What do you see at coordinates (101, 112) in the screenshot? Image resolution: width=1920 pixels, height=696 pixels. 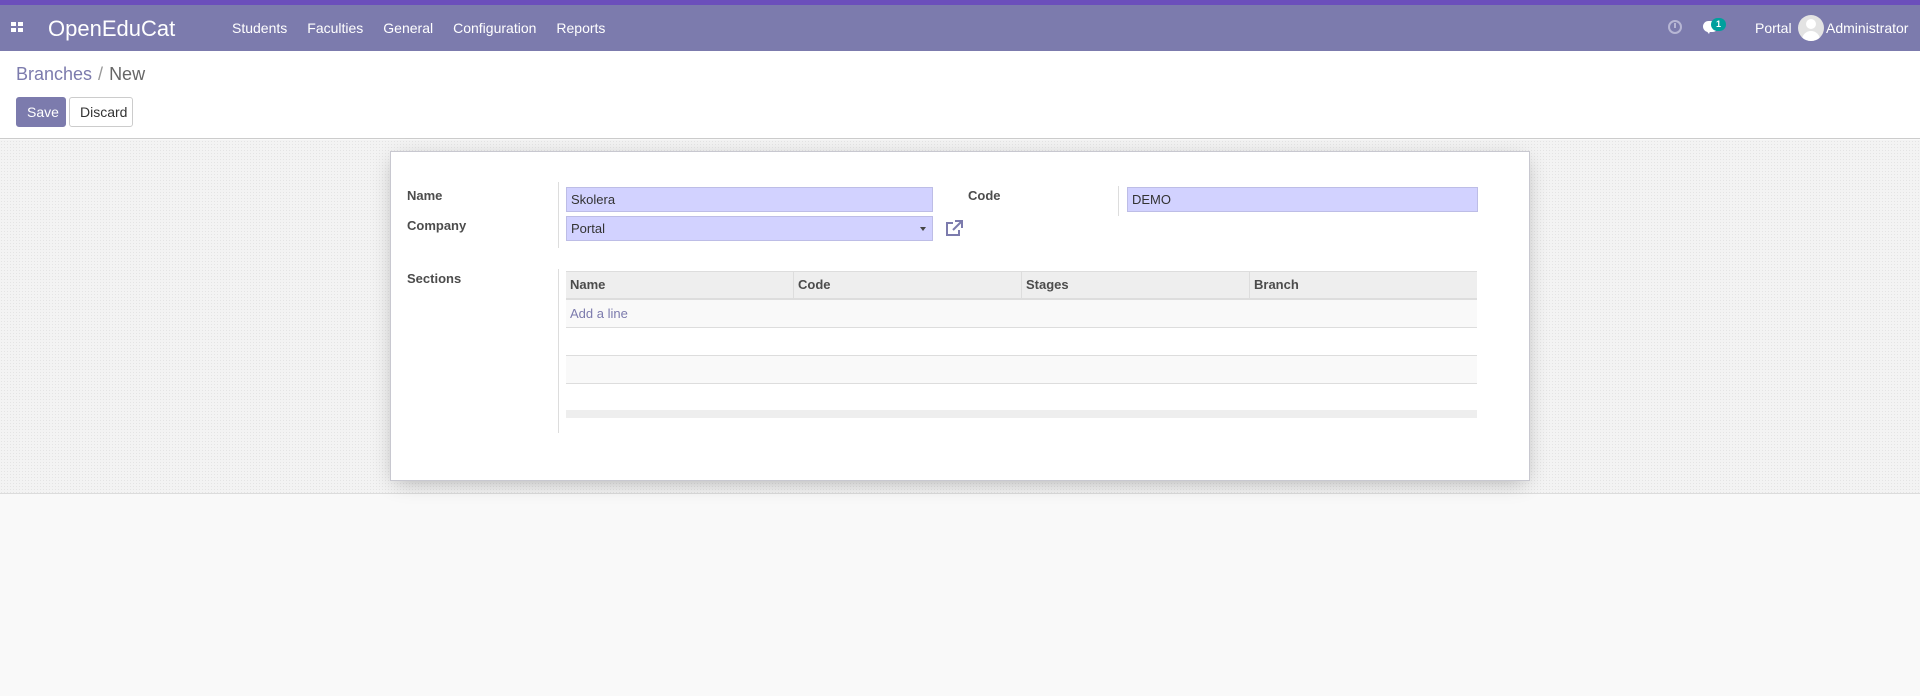 I see `discard-button: Discard` at bounding box center [101, 112].